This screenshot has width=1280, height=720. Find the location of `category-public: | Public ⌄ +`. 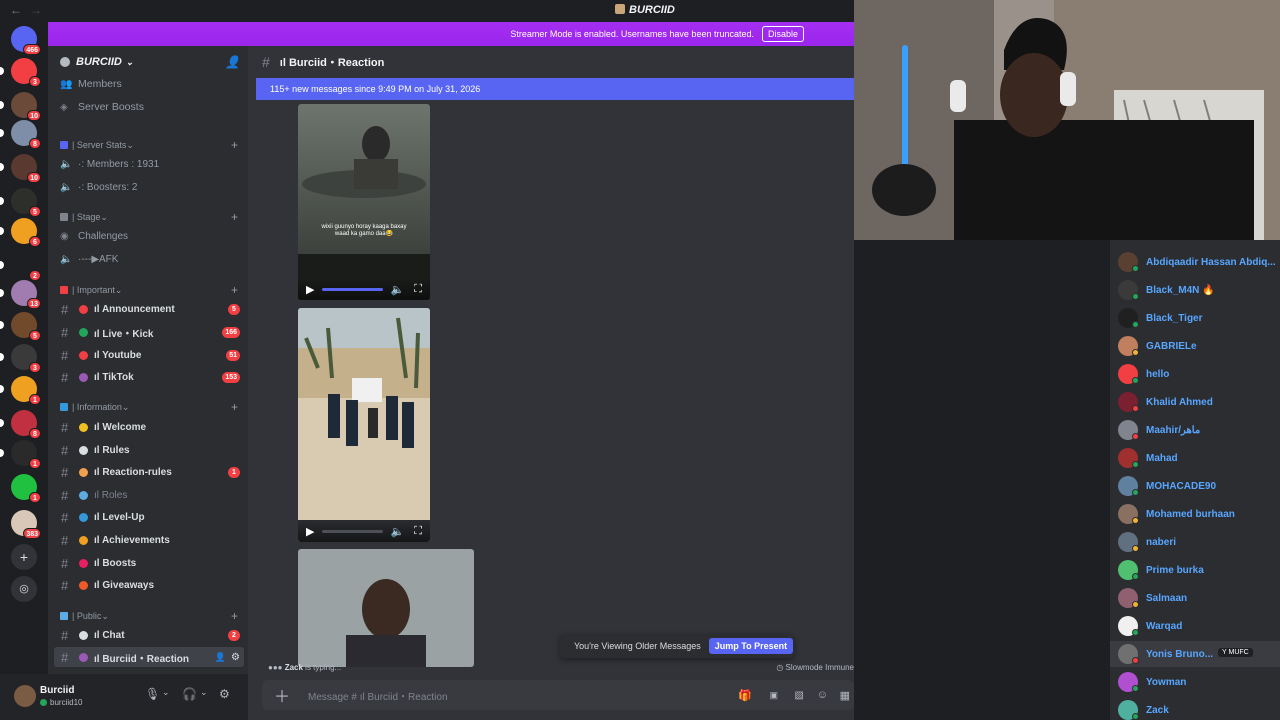

category-public: | Public ⌄ + is located at coordinates (148, 616).